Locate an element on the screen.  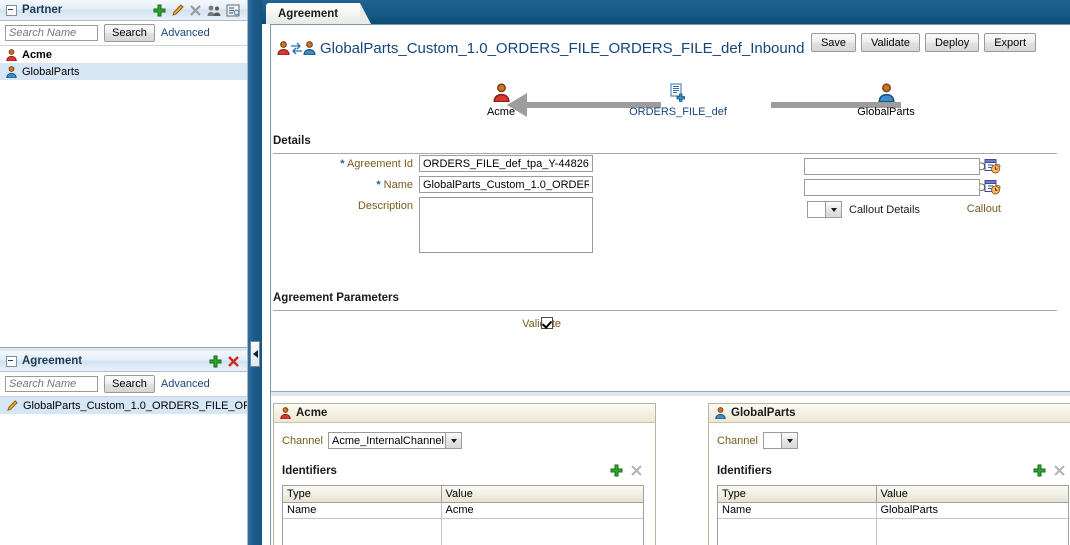
callout-details-label: Callout Details is located at coordinates (884, 210).